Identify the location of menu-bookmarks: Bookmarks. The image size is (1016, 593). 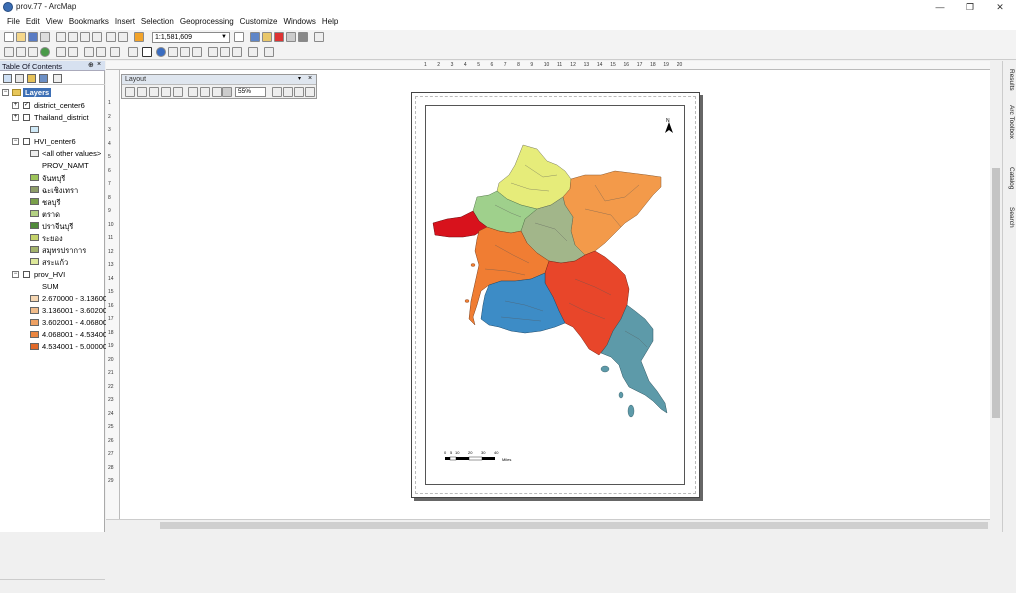
(89, 22).